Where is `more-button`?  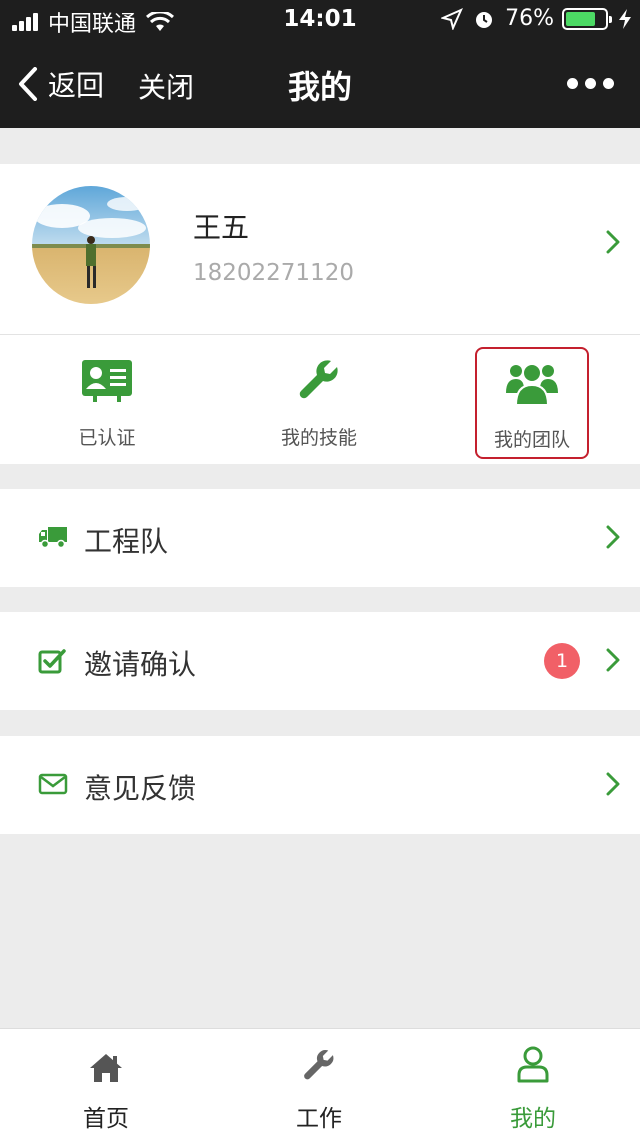 more-button is located at coordinates (587, 83).